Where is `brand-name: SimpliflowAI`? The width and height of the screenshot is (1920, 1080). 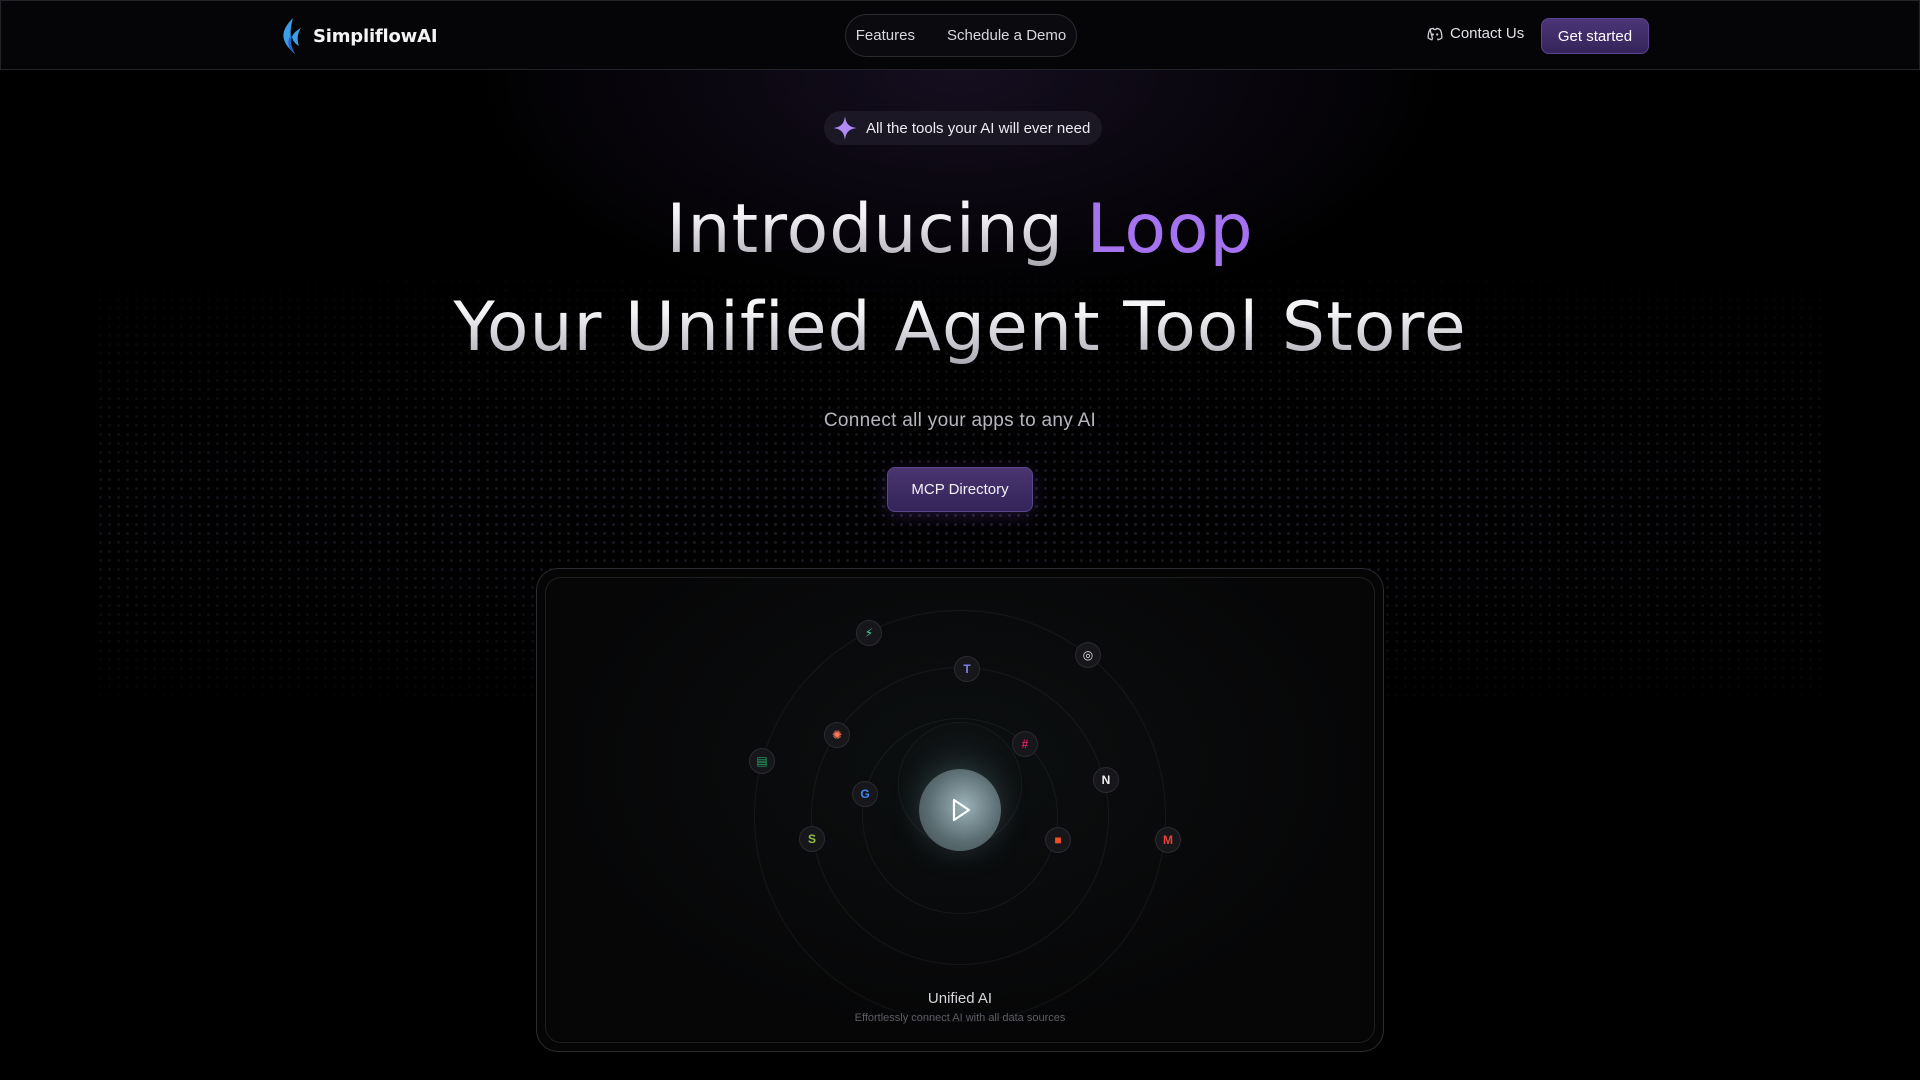 brand-name: SimpliflowAI is located at coordinates (375, 36).